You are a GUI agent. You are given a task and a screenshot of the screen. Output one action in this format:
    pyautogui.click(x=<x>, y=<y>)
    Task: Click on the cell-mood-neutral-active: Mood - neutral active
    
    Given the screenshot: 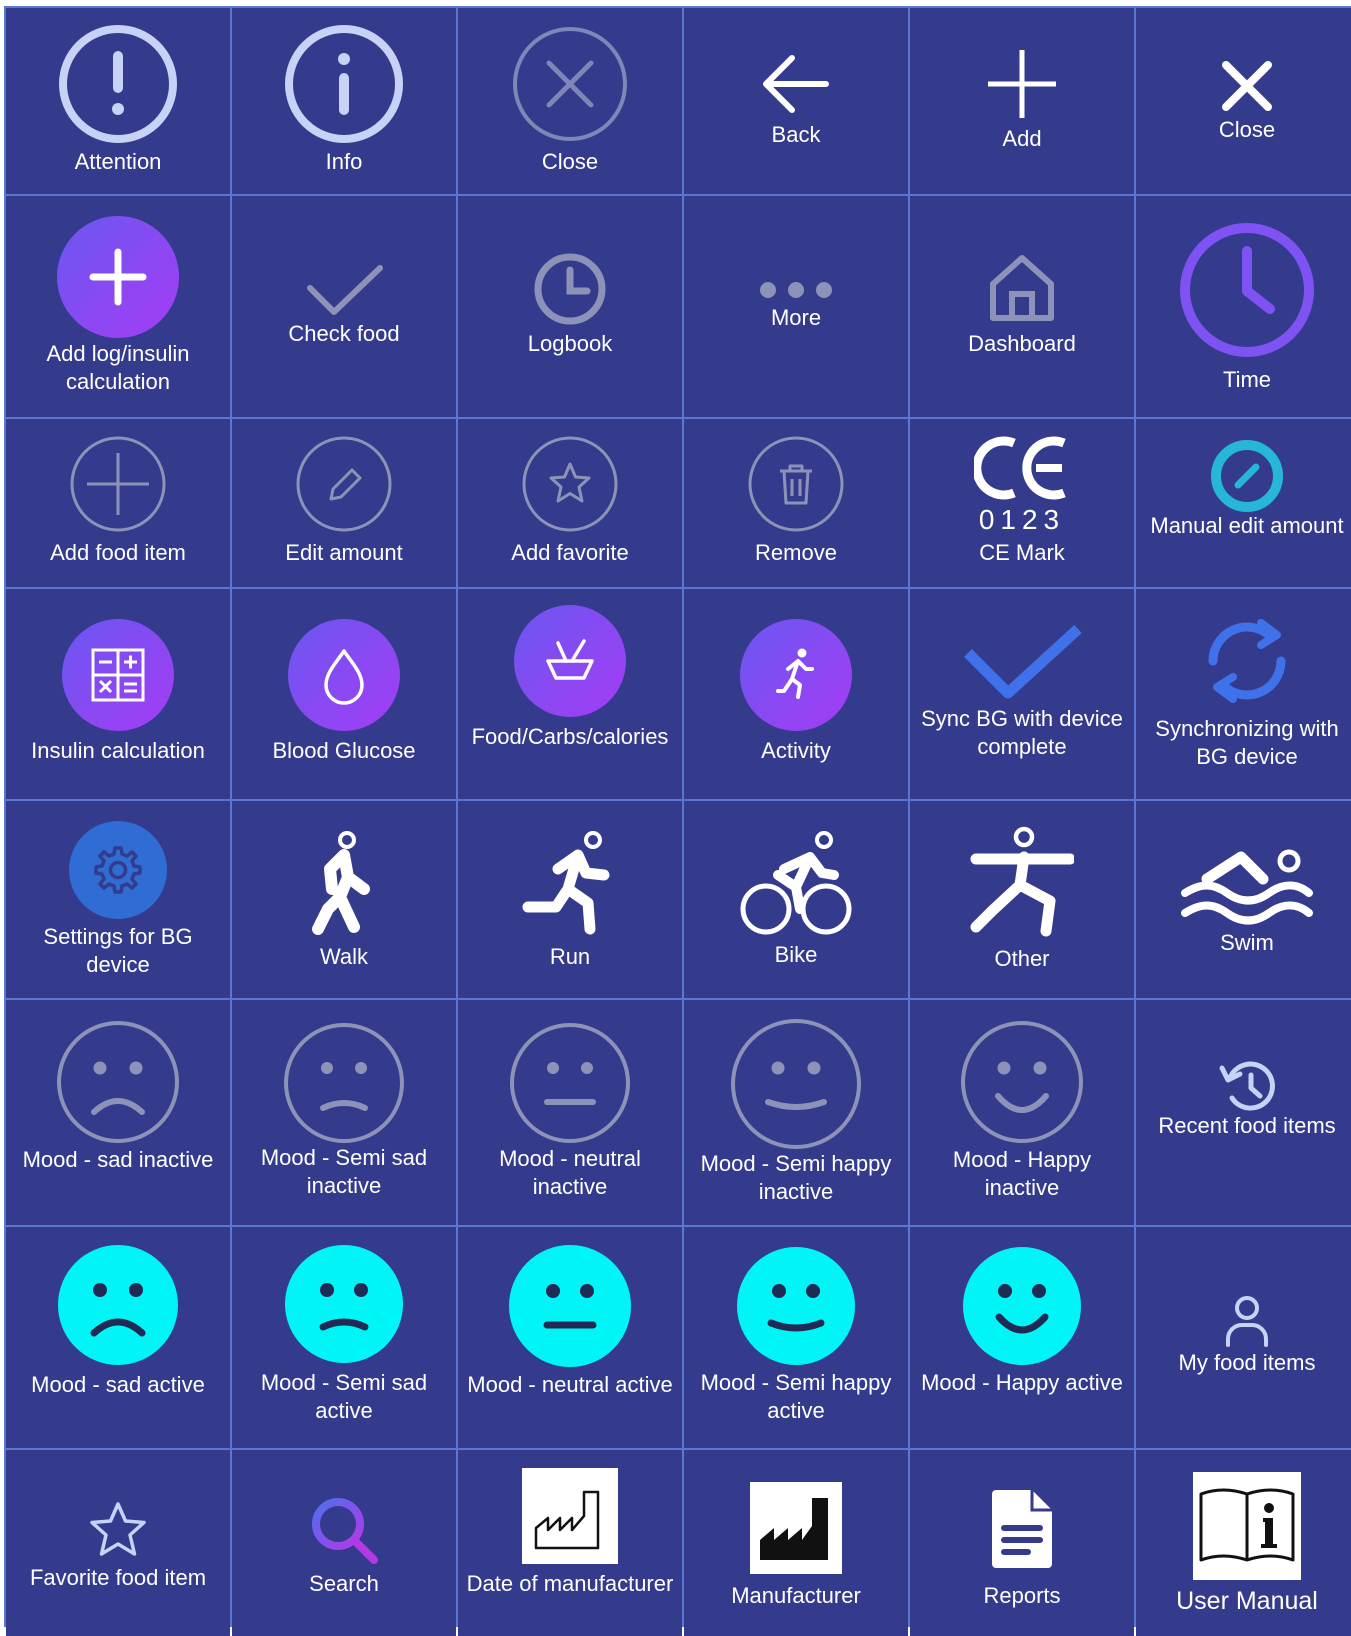 What is the action you would take?
    pyautogui.click(x=570, y=1337)
    